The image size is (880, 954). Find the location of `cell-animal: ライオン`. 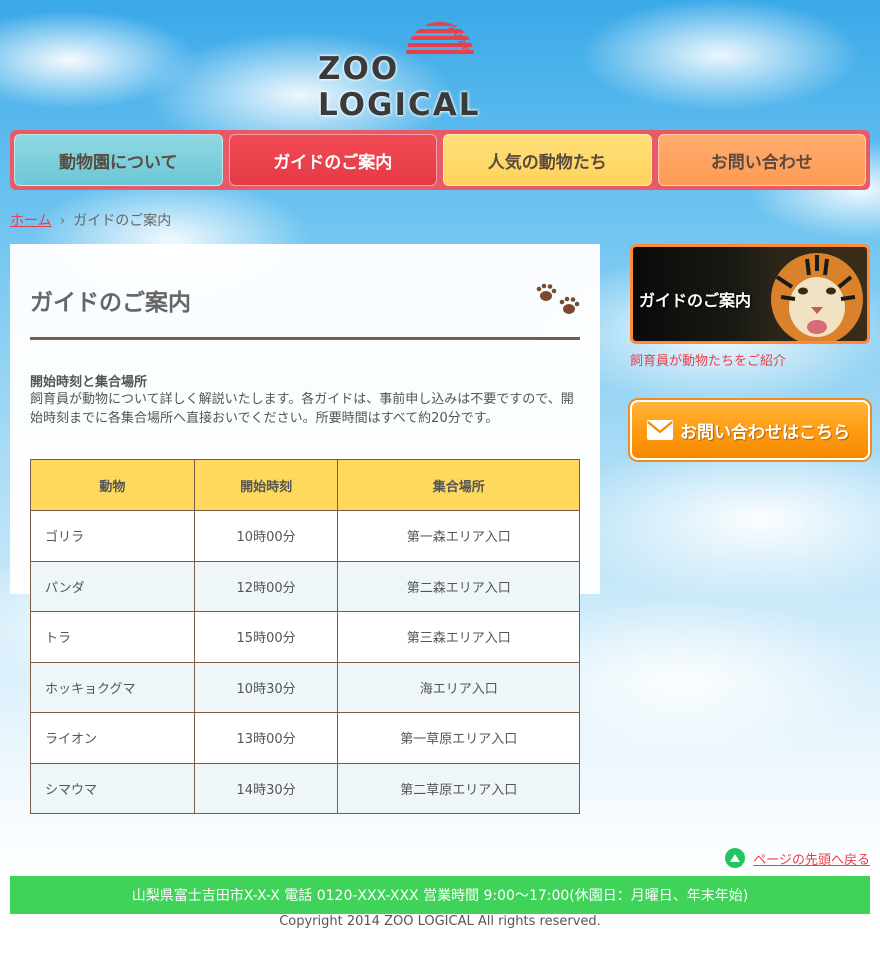

cell-animal: ライオン is located at coordinates (112, 738).